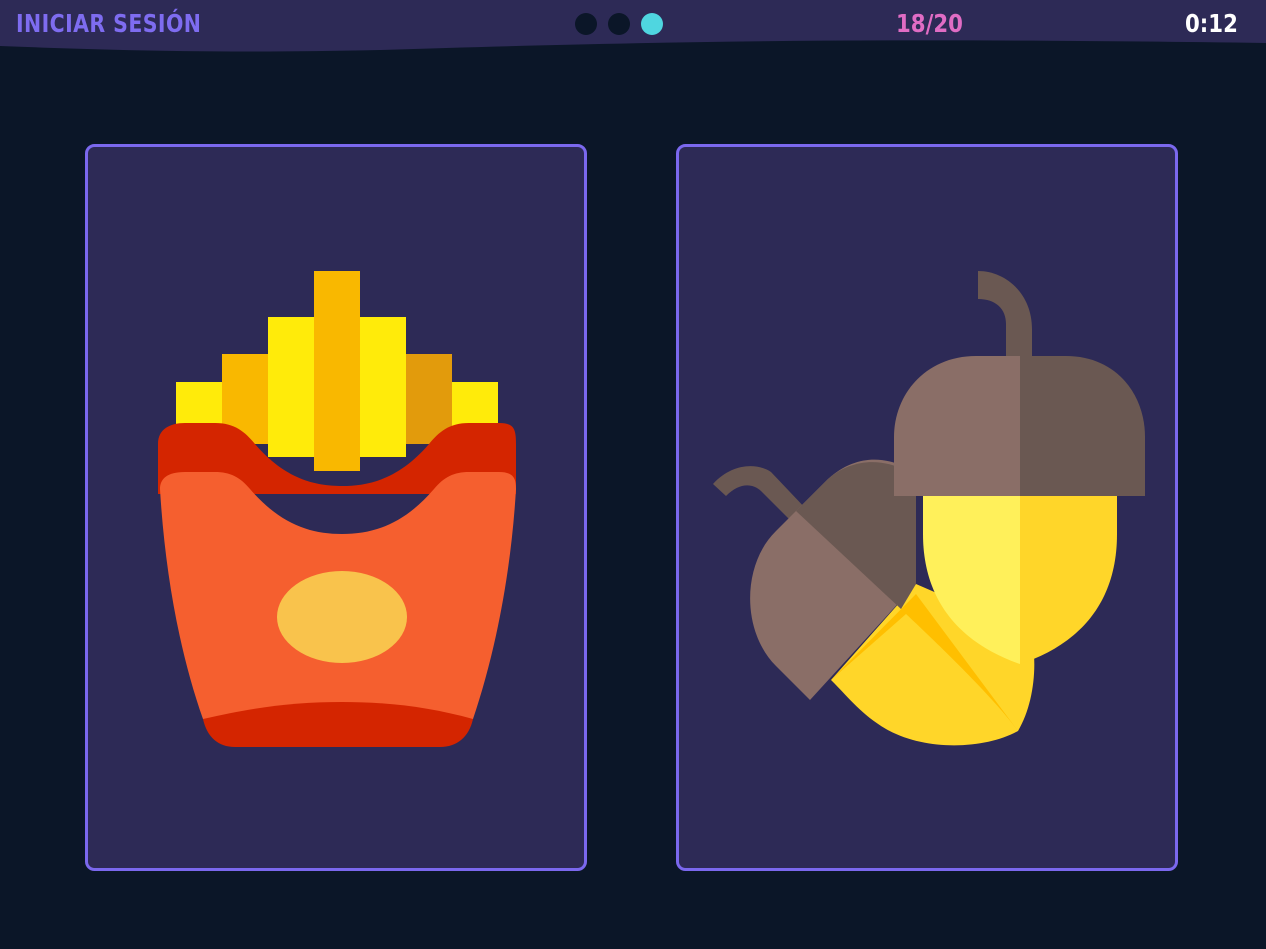 Image resolution: width=1266 pixels, height=949 pixels. What do you see at coordinates (108, 24) in the screenshot?
I see `login-button: INICIAR SESIÓN` at bounding box center [108, 24].